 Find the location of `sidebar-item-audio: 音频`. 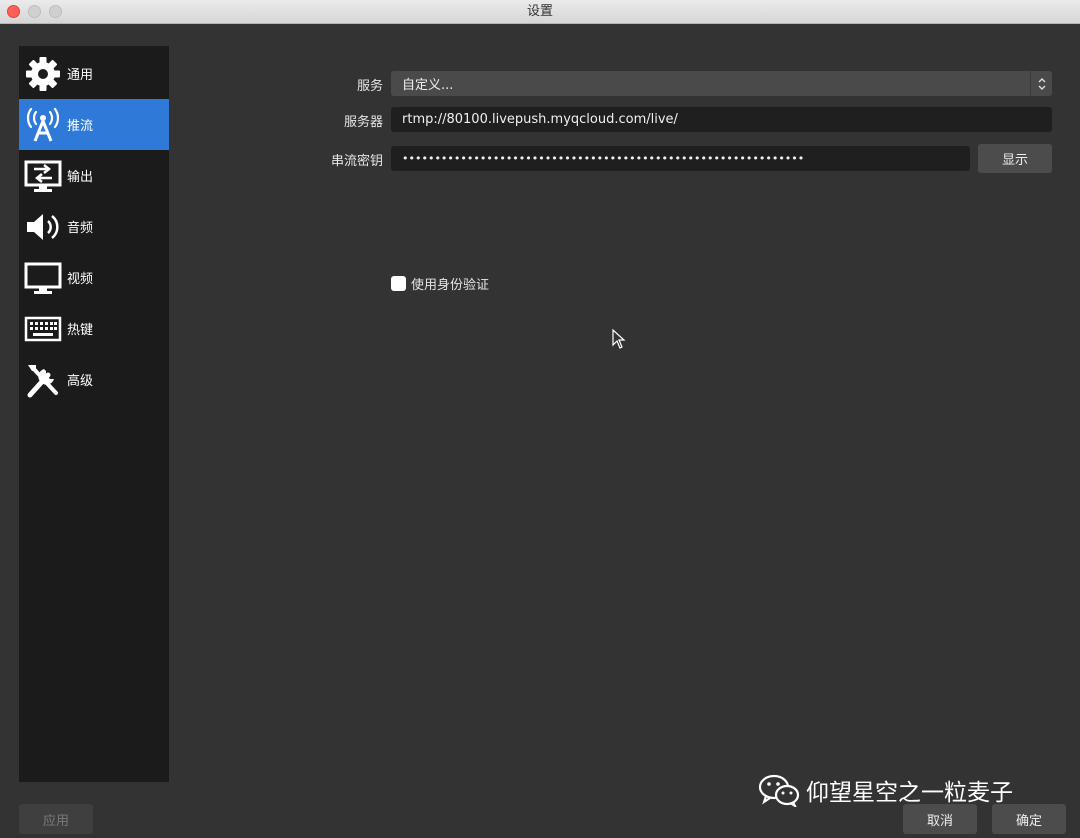

sidebar-item-audio: 音频 is located at coordinates (94, 226).